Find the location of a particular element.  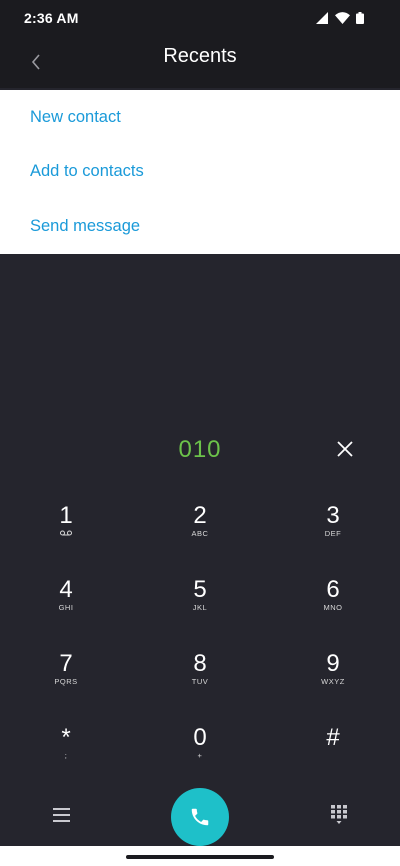

key-digit: 4 is located at coordinates (66, 589).